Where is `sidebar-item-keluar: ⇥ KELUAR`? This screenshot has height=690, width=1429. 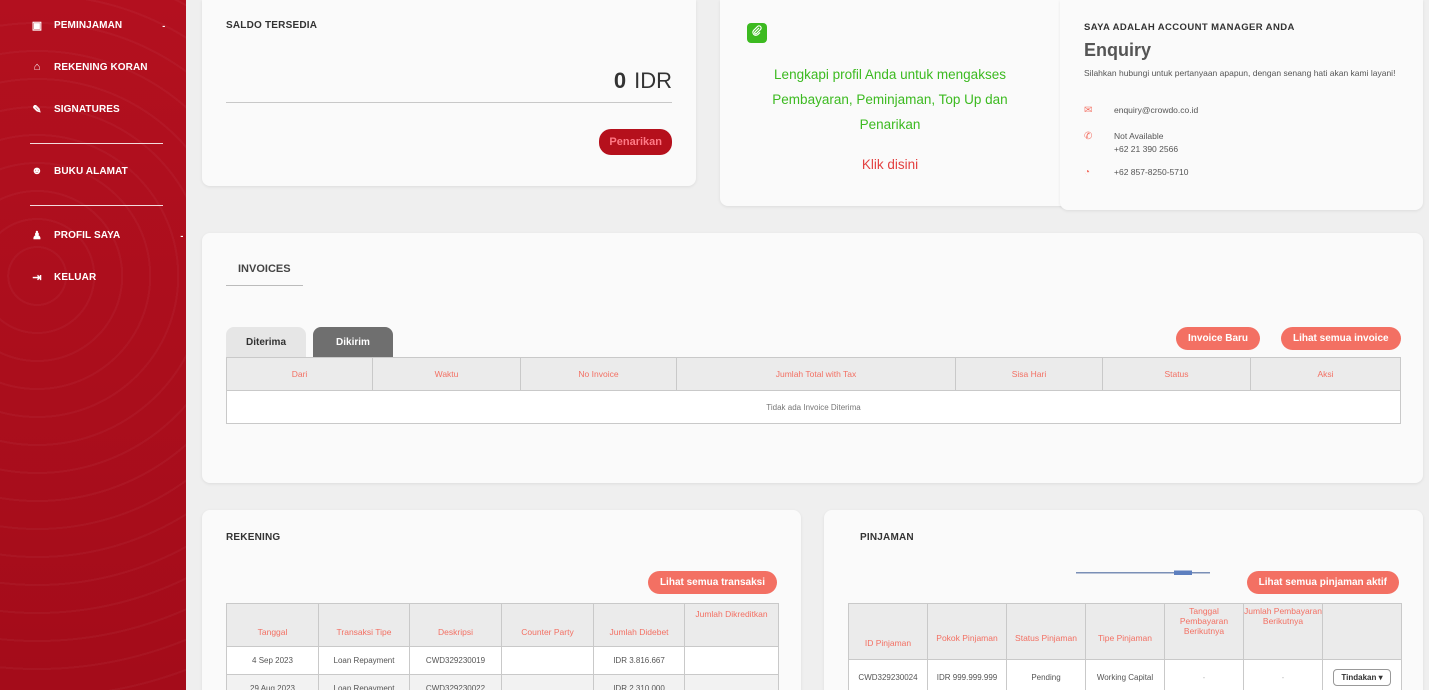
sidebar-item-keluar: ⇥ KELUAR is located at coordinates (63, 277).